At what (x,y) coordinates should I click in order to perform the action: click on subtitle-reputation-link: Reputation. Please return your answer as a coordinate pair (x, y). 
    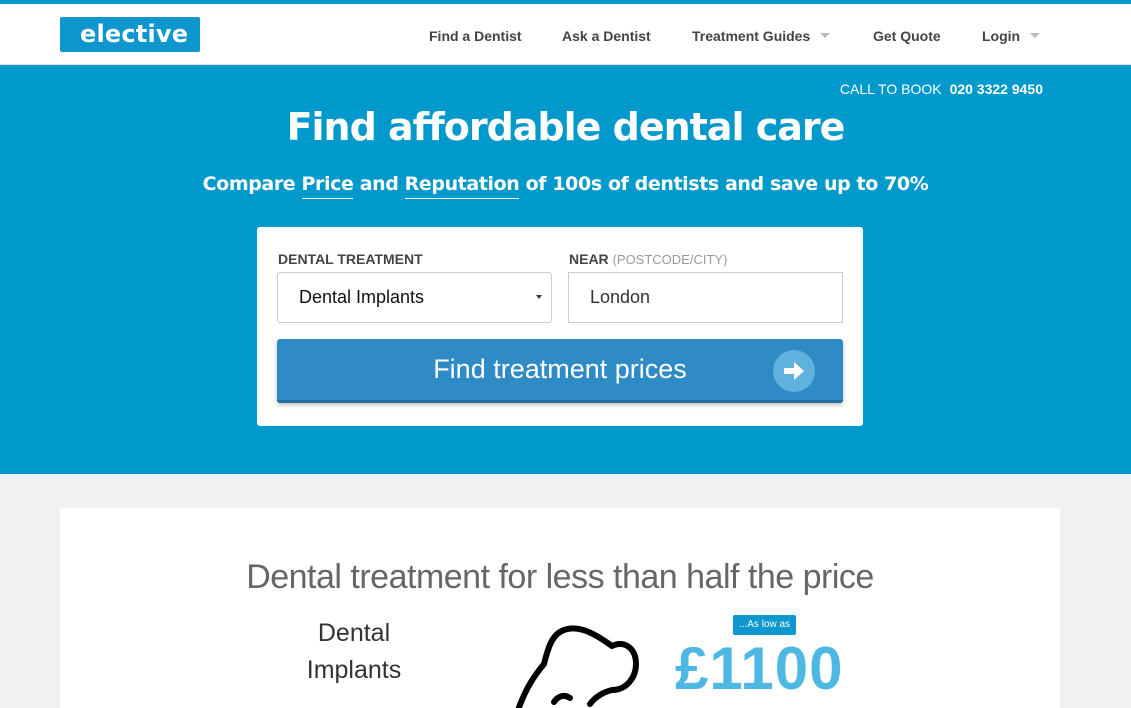
    Looking at the image, I should click on (462, 186).